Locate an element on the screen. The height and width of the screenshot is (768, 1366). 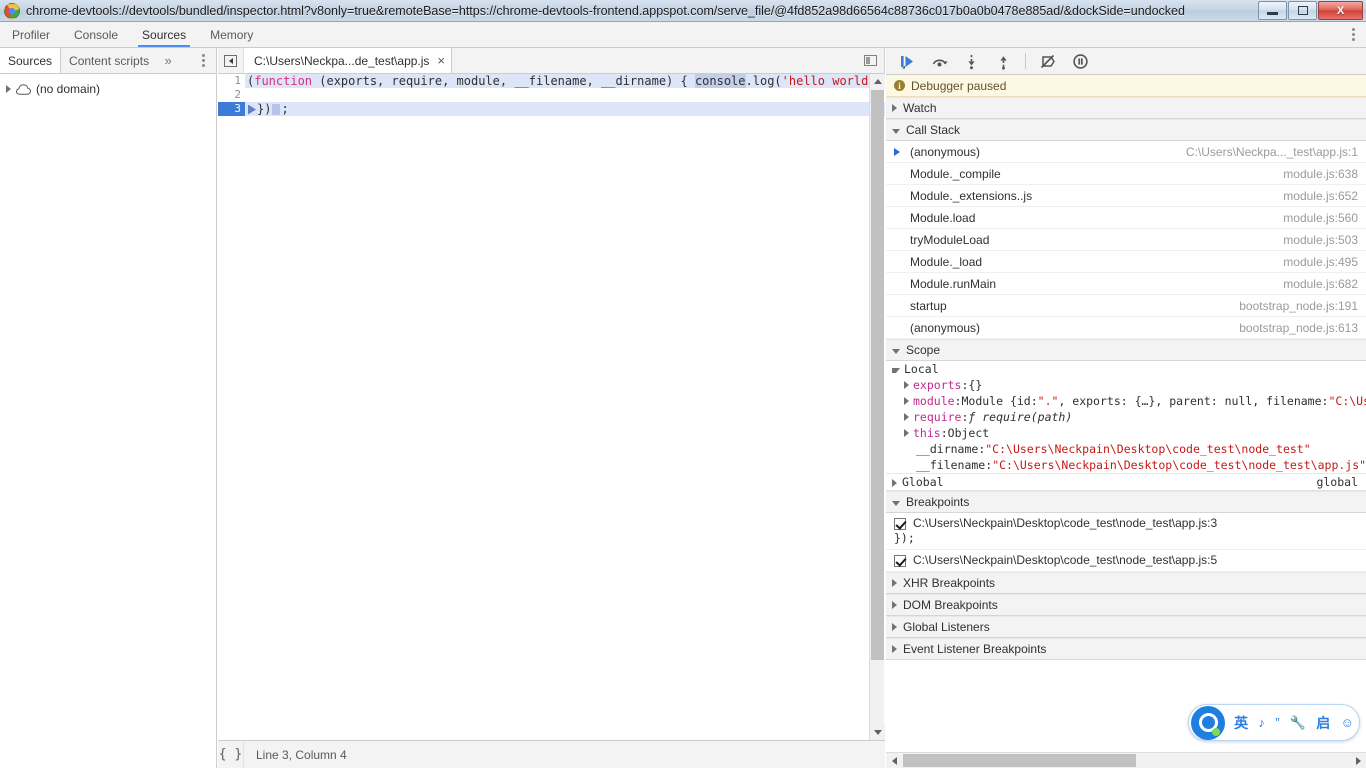
call-stack-row: Module._compile module.js:638 is located at coordinates (1126, 174).